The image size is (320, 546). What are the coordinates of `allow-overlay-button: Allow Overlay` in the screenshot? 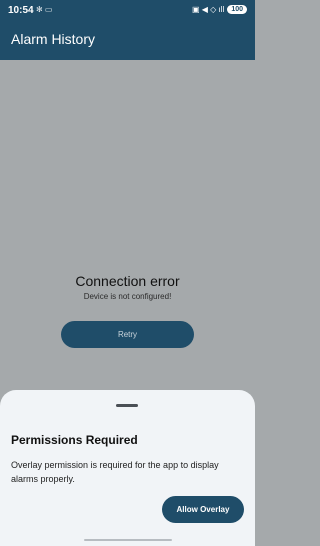 It's located at (203, 509).